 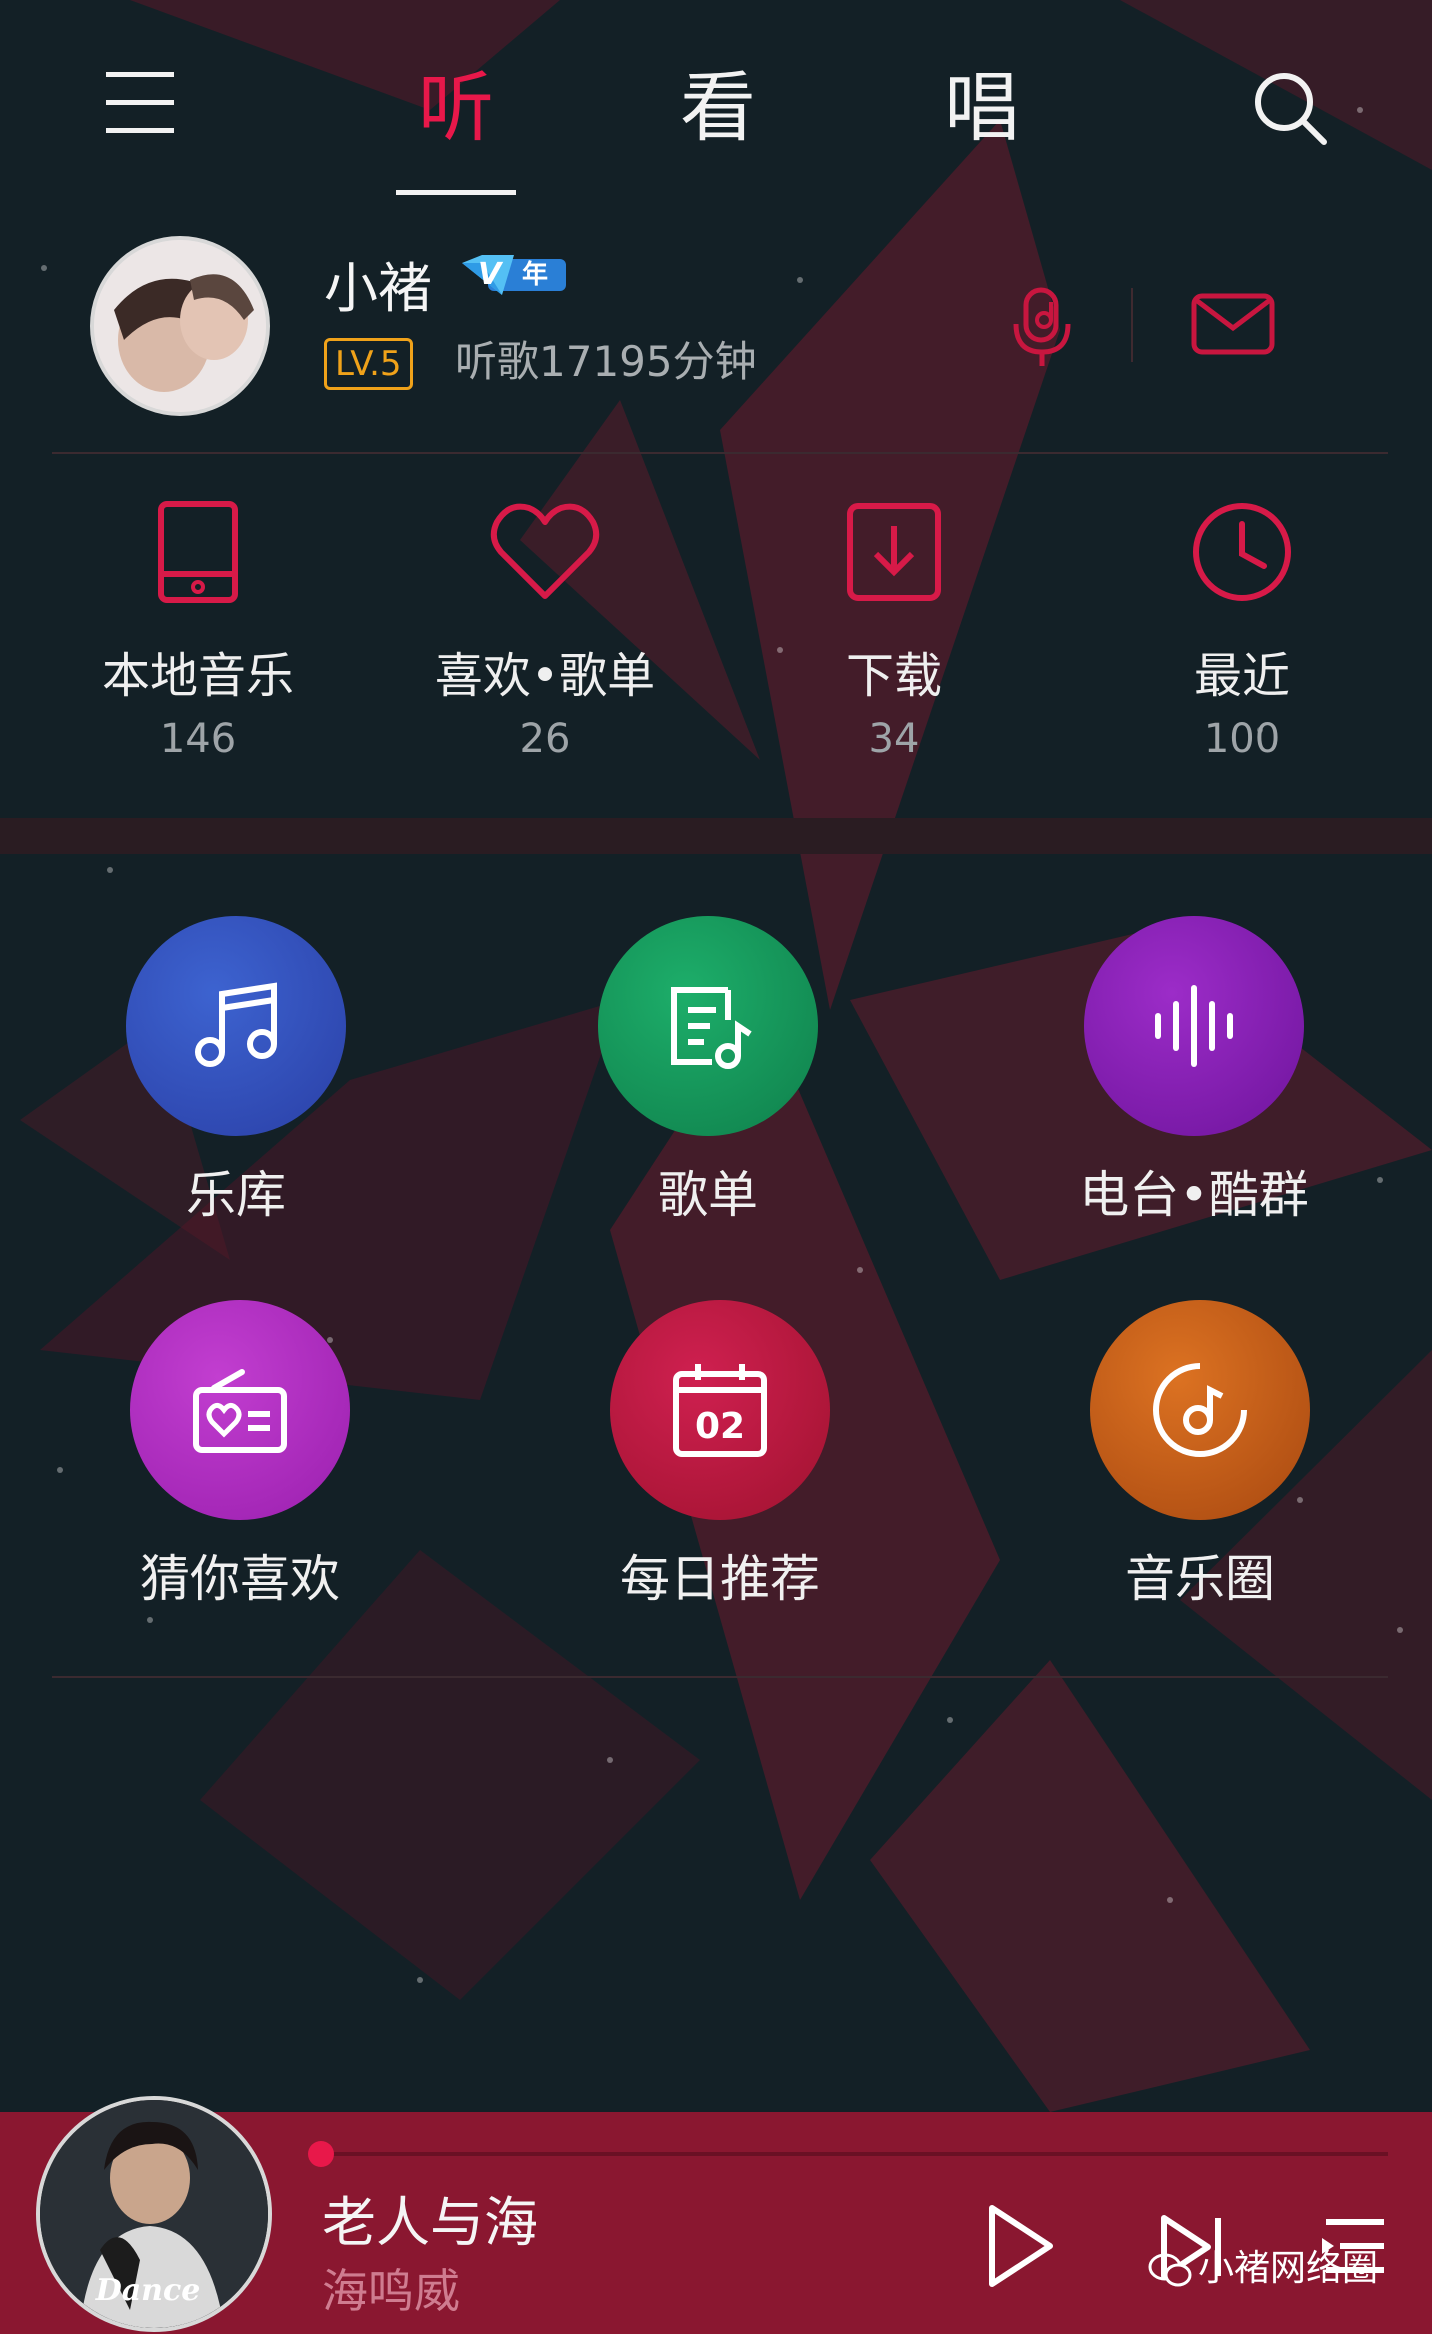 I want to click on tab-watch: 看, so click(x=718, y=108).